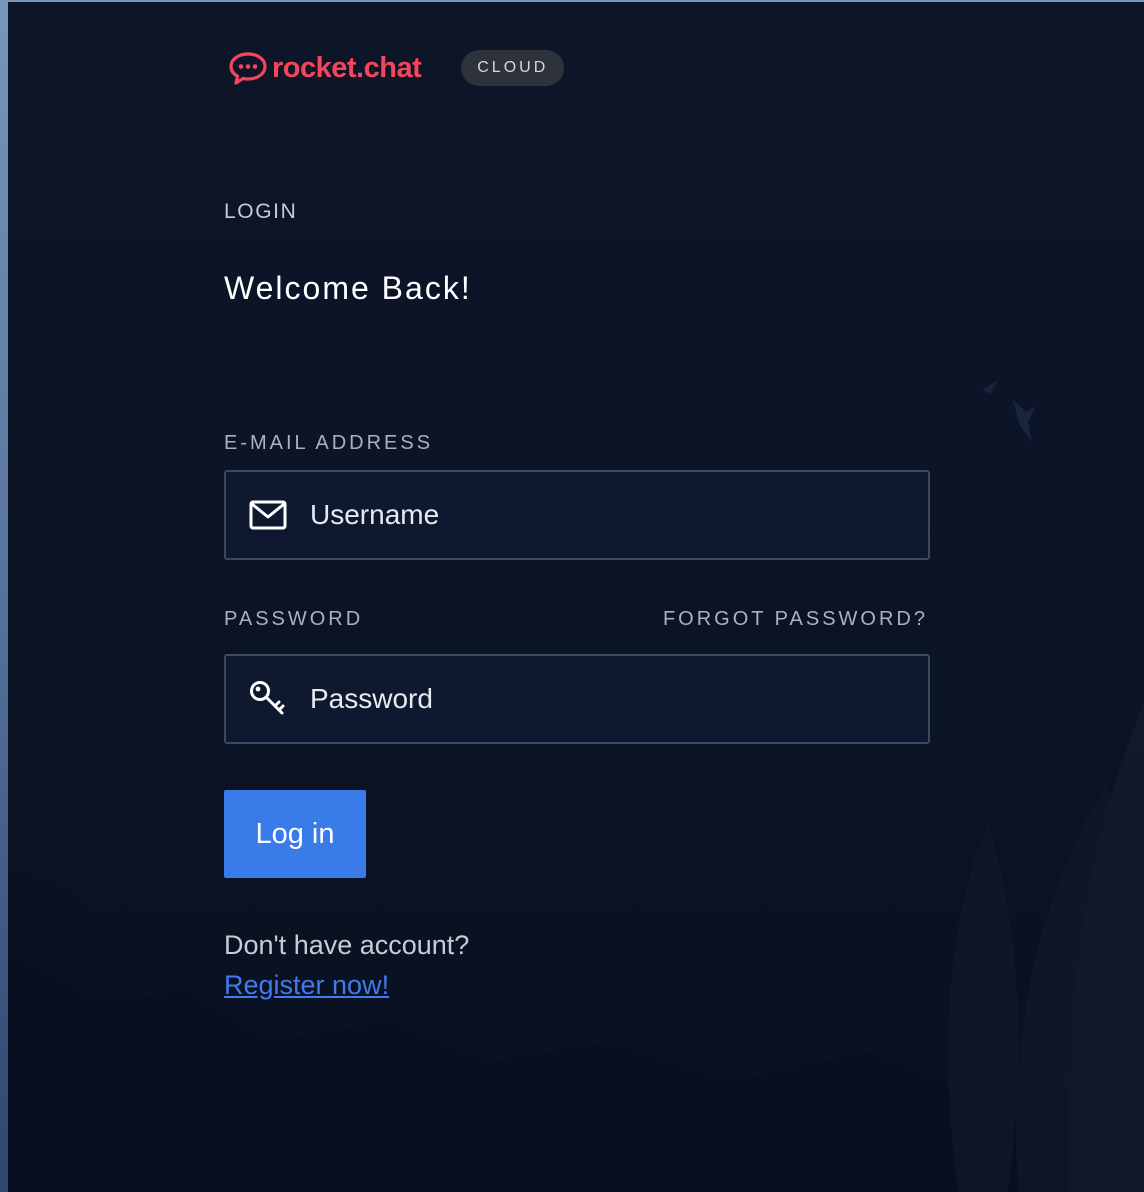 Image resolution: width=1144 pixels, height=1192 pixels. I want to click on no-account-text: Don't have account?, so click(347, 945).